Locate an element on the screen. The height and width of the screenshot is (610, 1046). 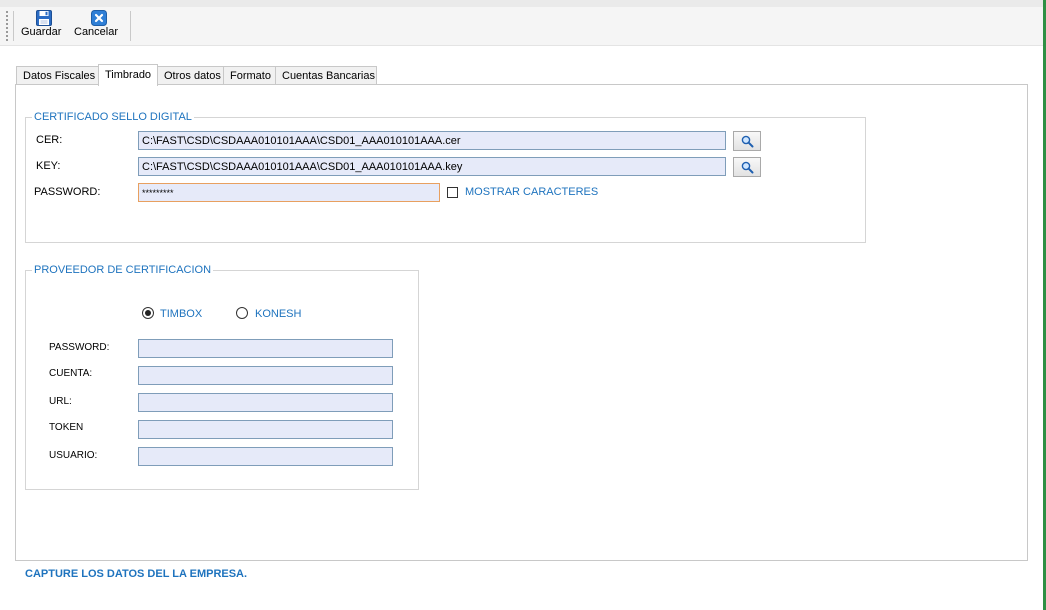
key-browse-button is located at coordinates (747, 167).